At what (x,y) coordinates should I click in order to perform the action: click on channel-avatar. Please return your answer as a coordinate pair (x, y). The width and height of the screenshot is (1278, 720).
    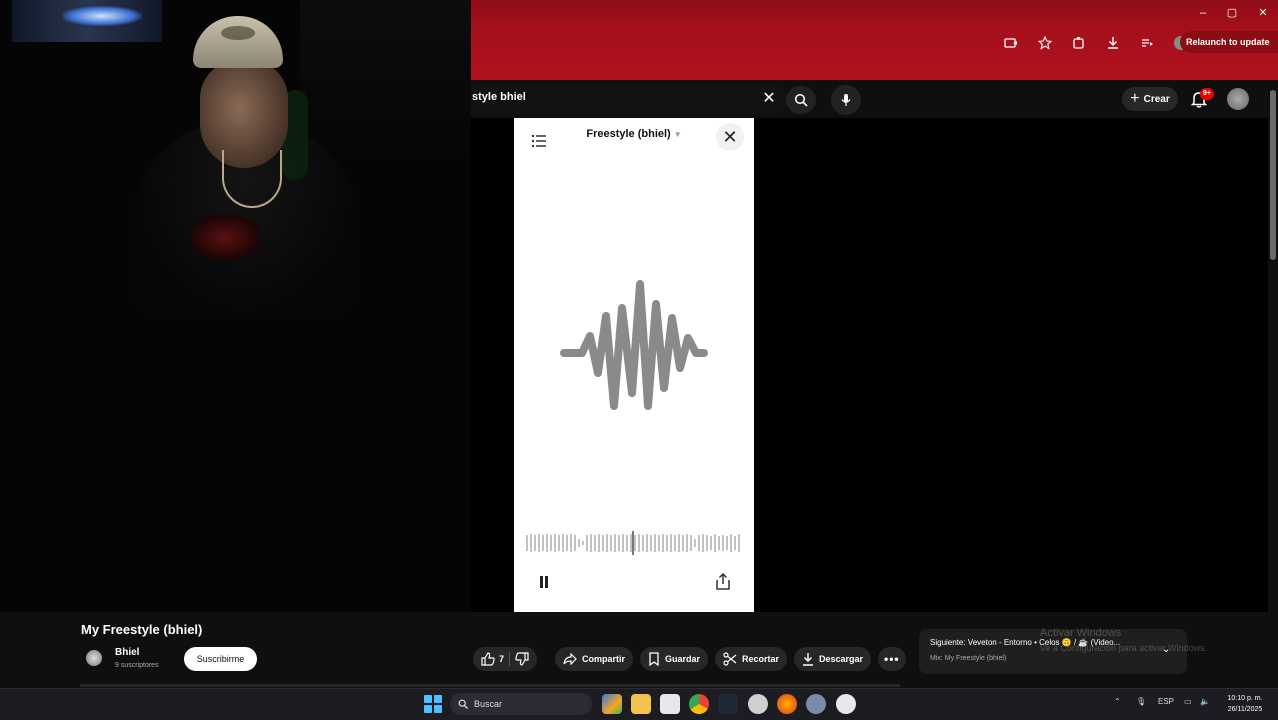
    Looking at the image, I should click on (94, 658).